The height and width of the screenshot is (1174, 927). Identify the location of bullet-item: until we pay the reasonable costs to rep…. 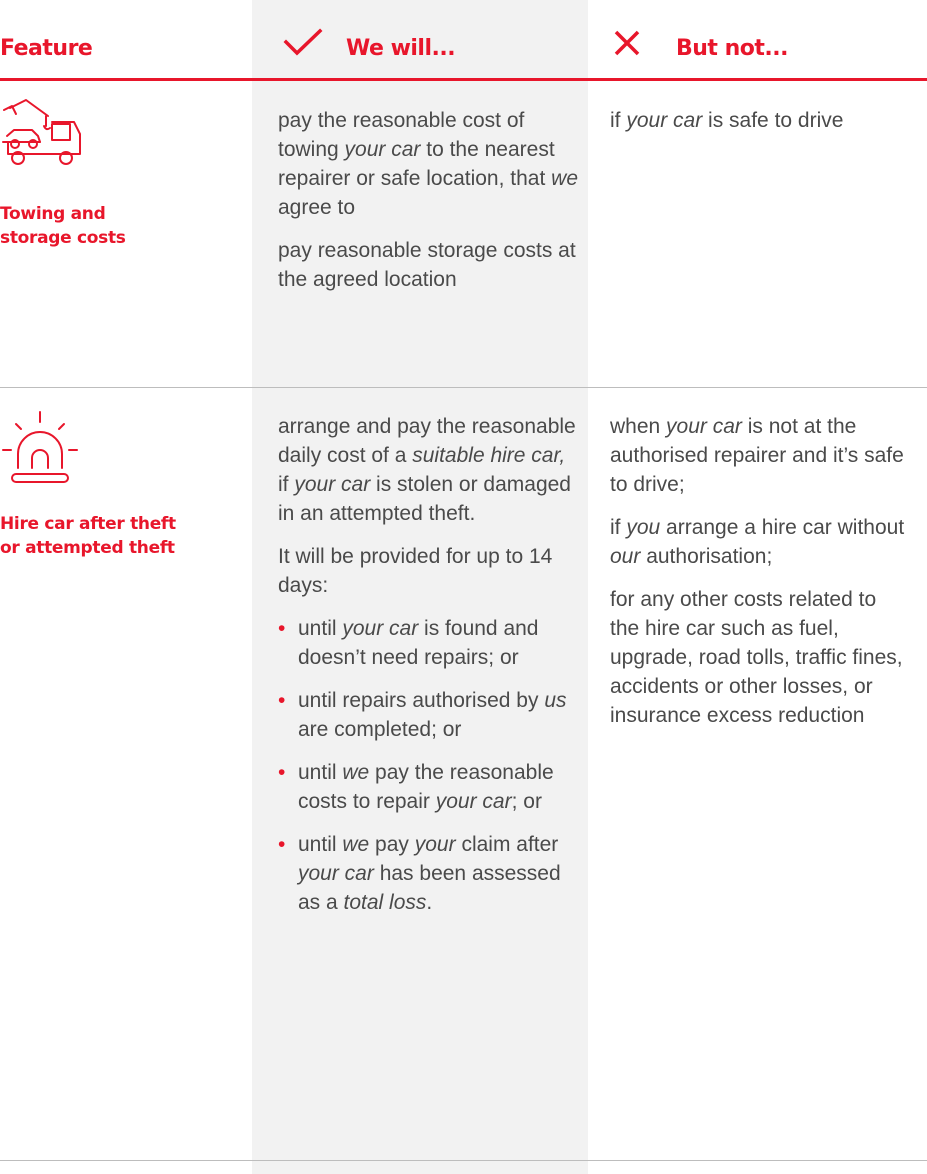
(428, 787).